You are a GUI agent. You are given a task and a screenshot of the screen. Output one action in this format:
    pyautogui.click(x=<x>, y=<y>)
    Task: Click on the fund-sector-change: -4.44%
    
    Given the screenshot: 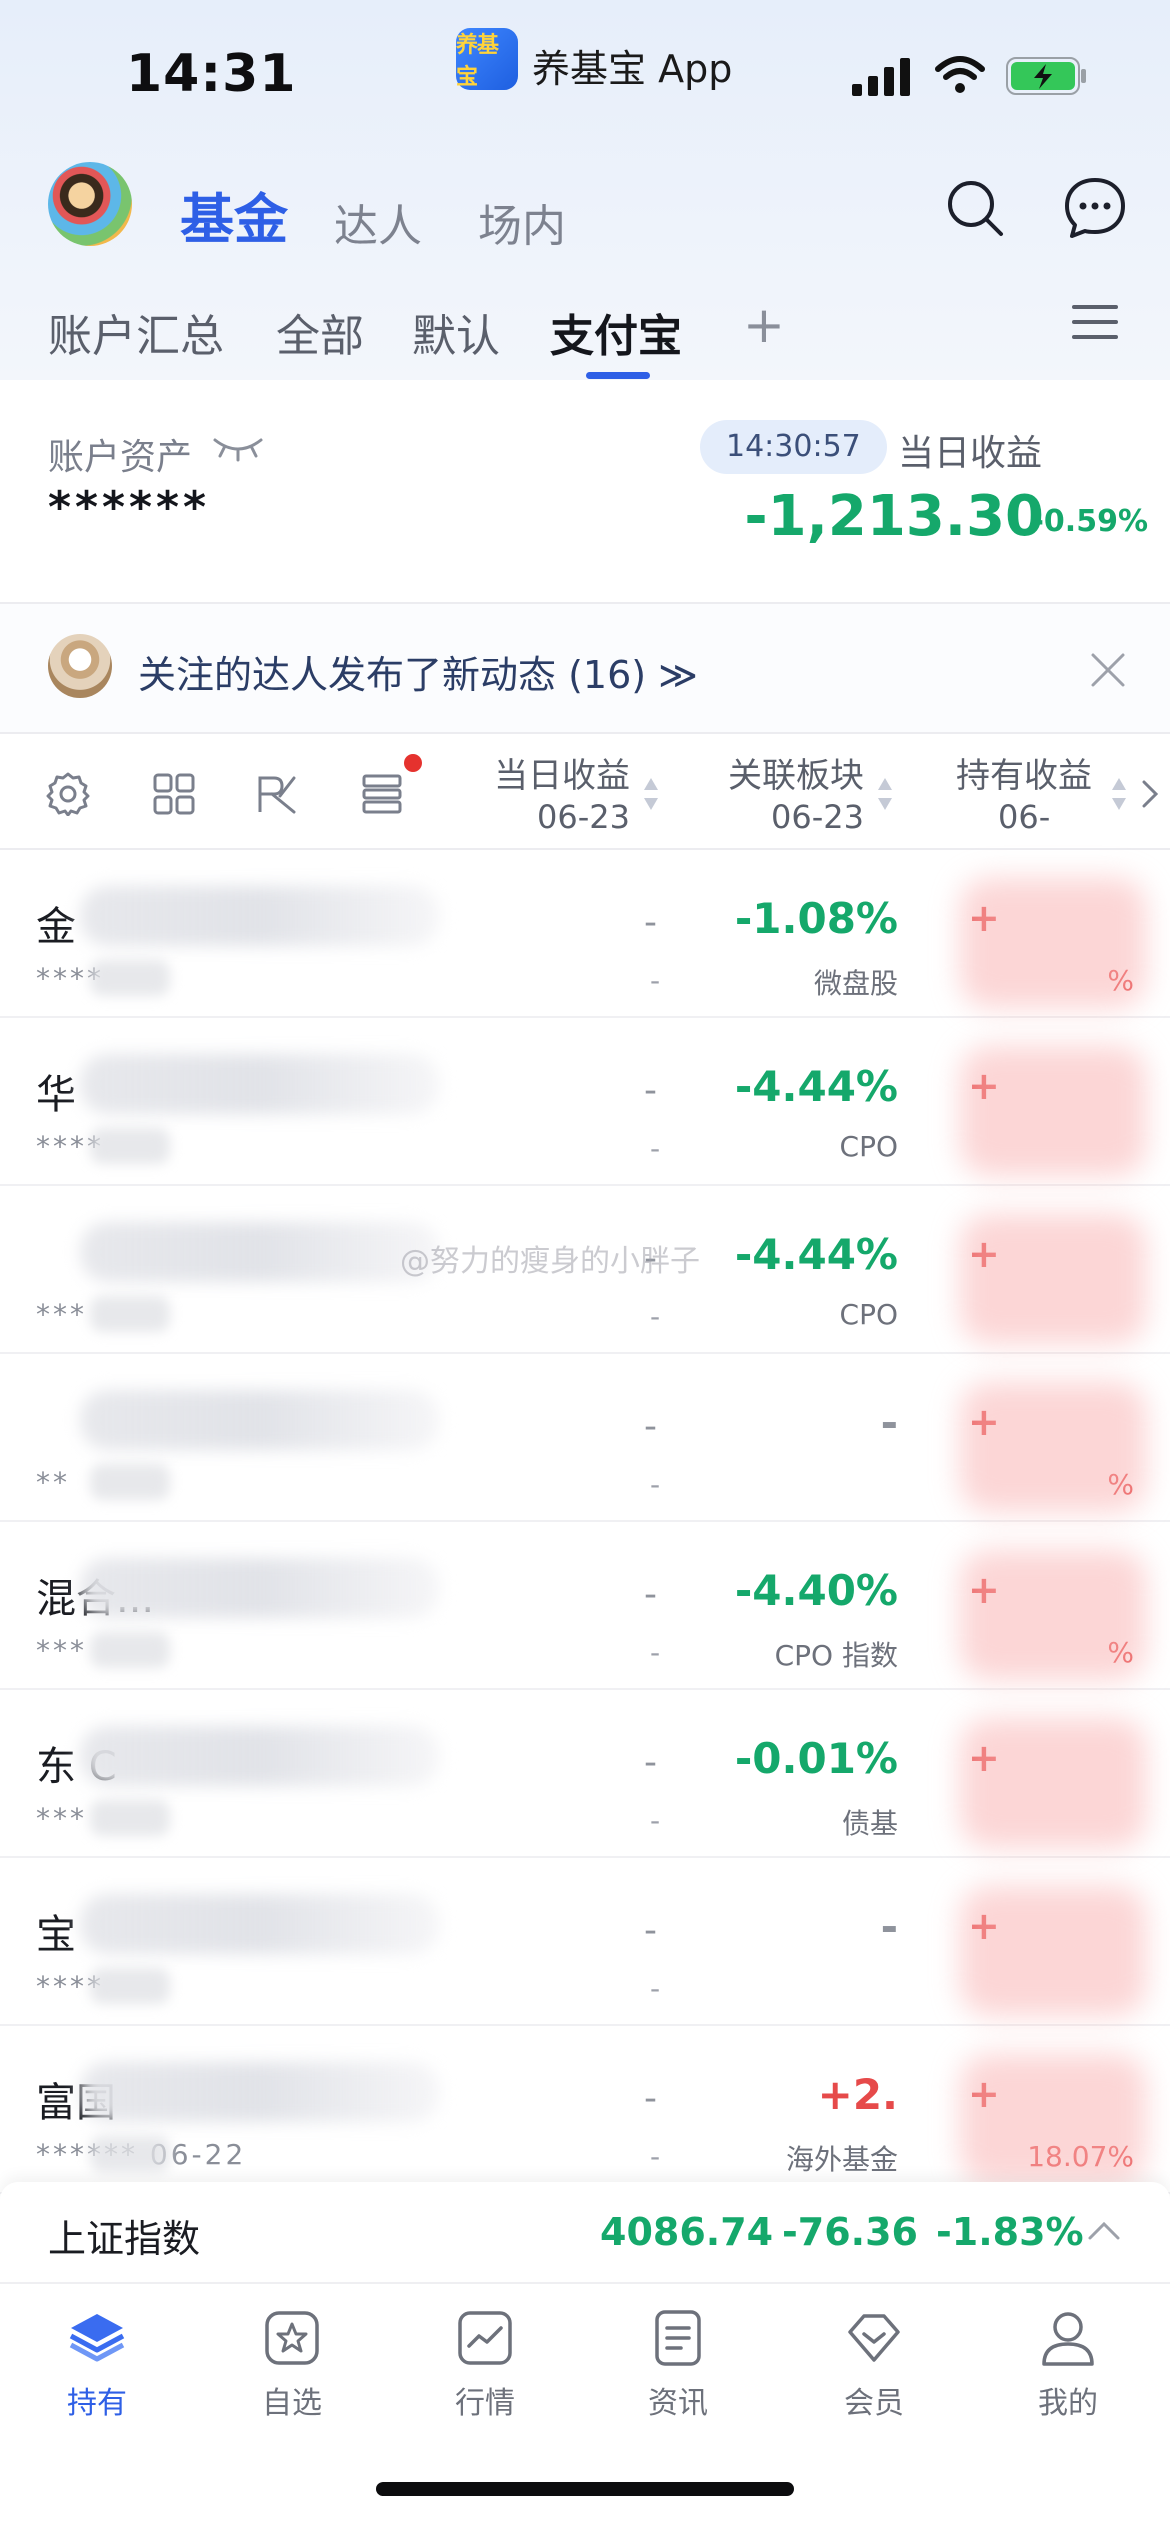 What is the action you would take?
    pyautogui.click(x=816, y=1086)
    